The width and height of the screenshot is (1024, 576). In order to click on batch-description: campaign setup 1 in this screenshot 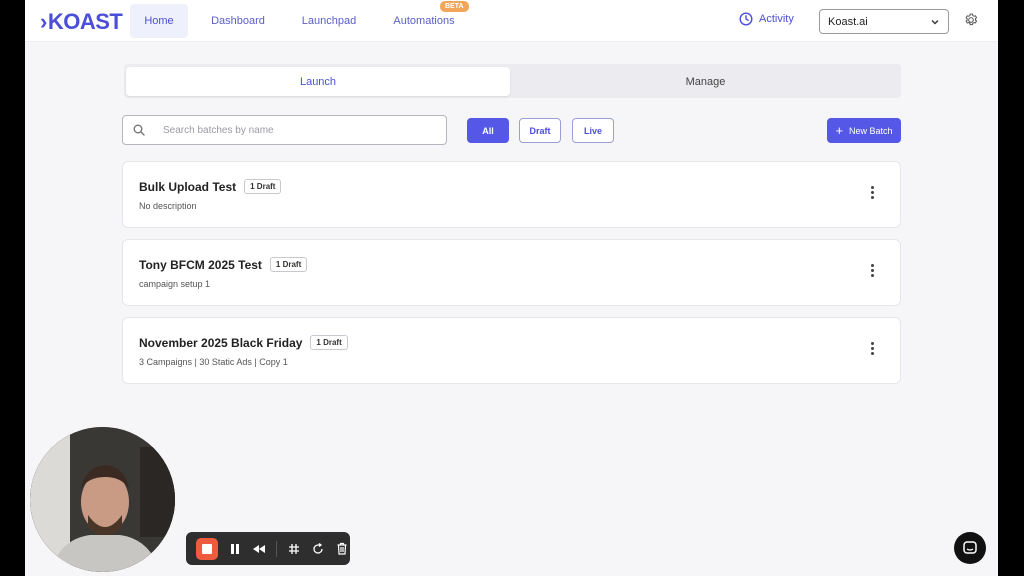, I will do `click(175, 284)`.